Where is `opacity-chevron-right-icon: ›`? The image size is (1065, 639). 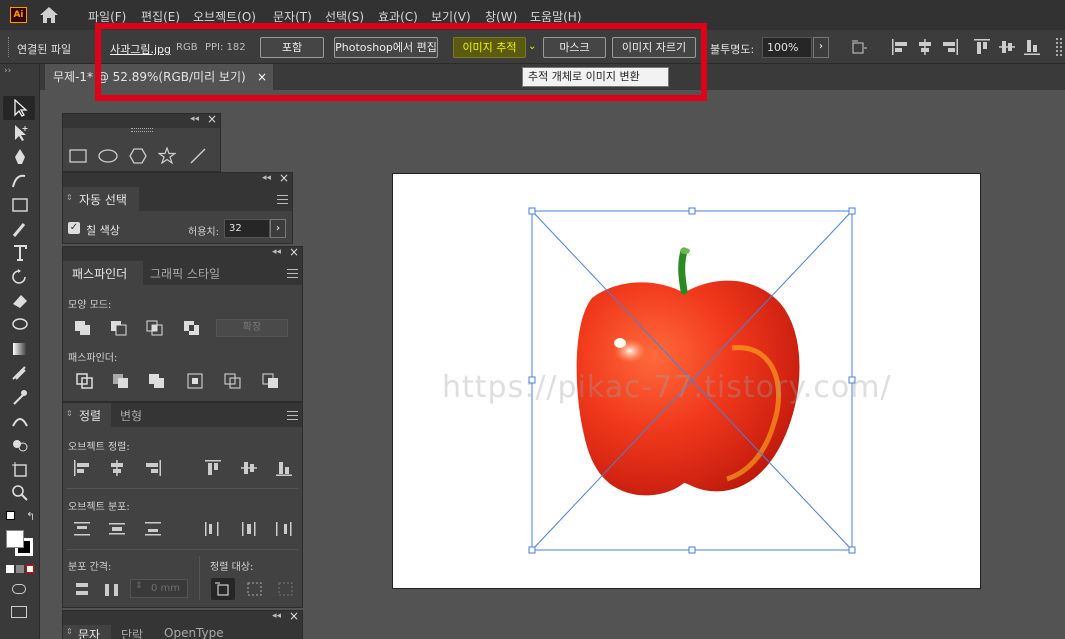 opacity-chevron-right-icon: › is located at coordinates (821, 47).